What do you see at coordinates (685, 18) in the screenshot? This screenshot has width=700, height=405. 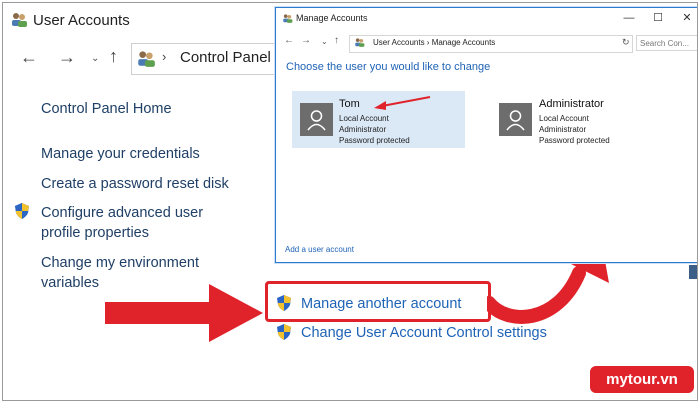 I see `close-icon: ✕` at bounding box center [685, 18].